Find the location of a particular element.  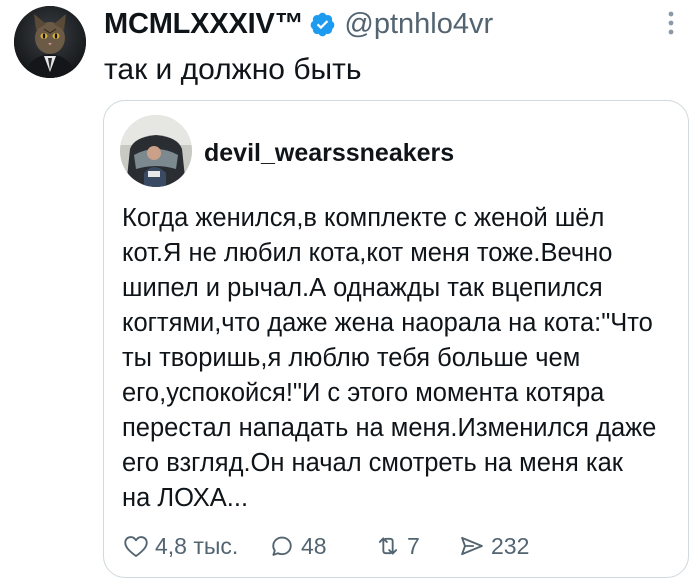

author-handle: @ptnhlo4vr is located at coordinates (418, 24).